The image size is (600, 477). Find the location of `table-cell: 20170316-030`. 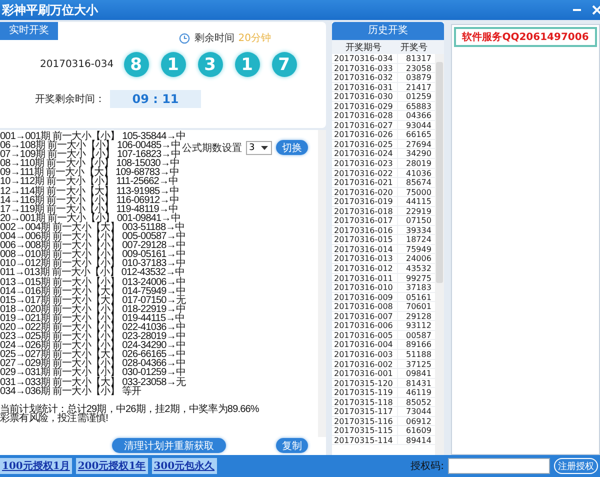

table-cell: 20170316-030 is located at coordinates (365, 96).